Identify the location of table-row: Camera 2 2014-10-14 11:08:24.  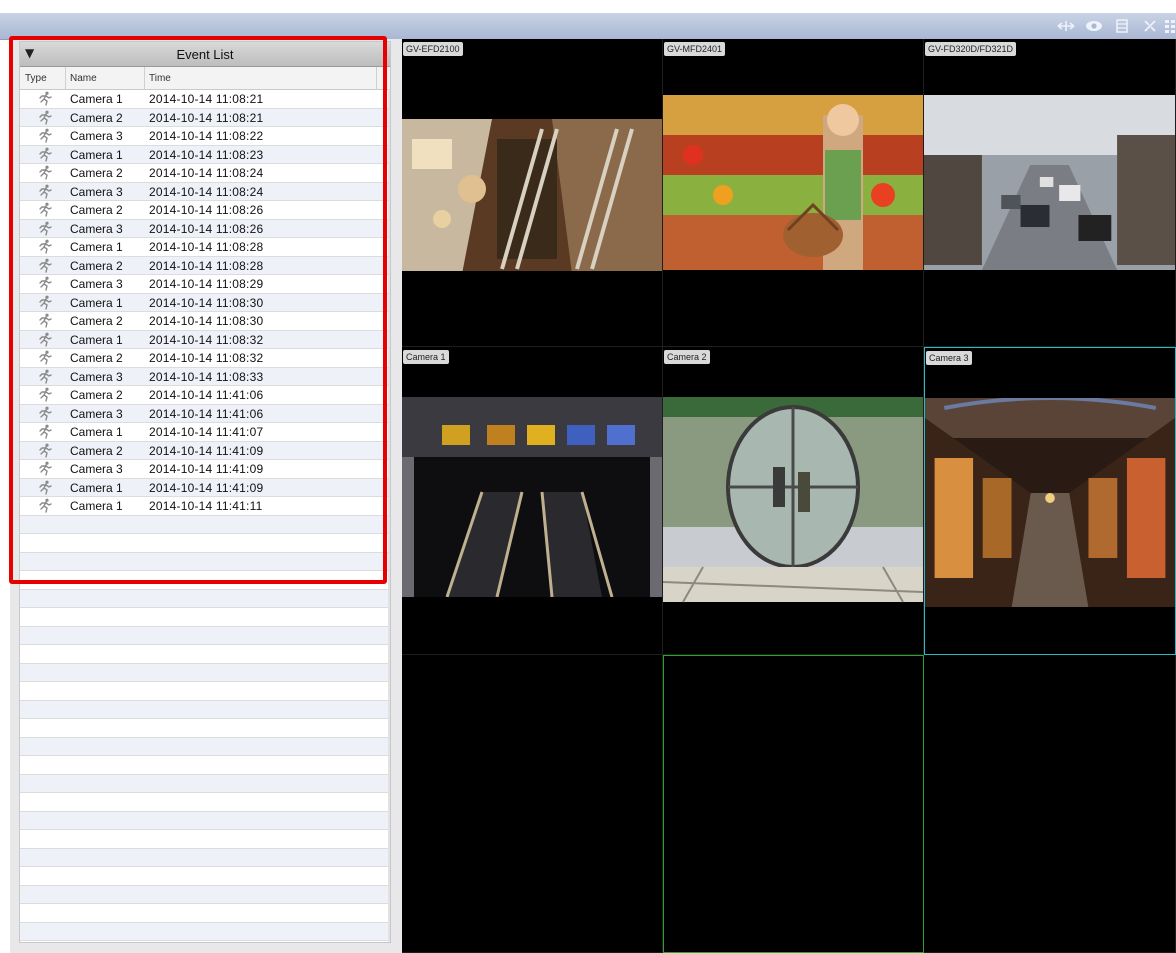
(205, 173).